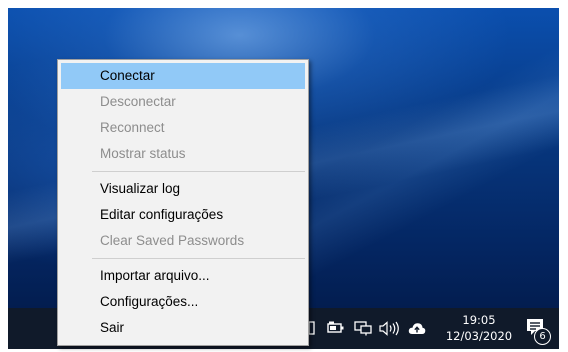 The image size is (568, 352). What do you see at coordinates (417, 330) in the screenshot?
I see `cloud-icon` at bounding box center [417, 330].